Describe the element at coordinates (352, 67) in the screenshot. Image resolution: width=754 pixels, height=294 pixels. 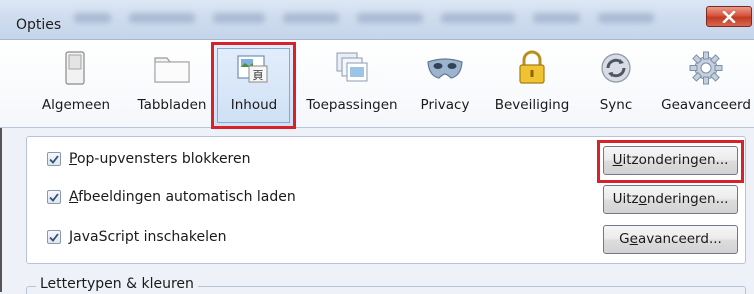
I see `applications-icon` at that location.